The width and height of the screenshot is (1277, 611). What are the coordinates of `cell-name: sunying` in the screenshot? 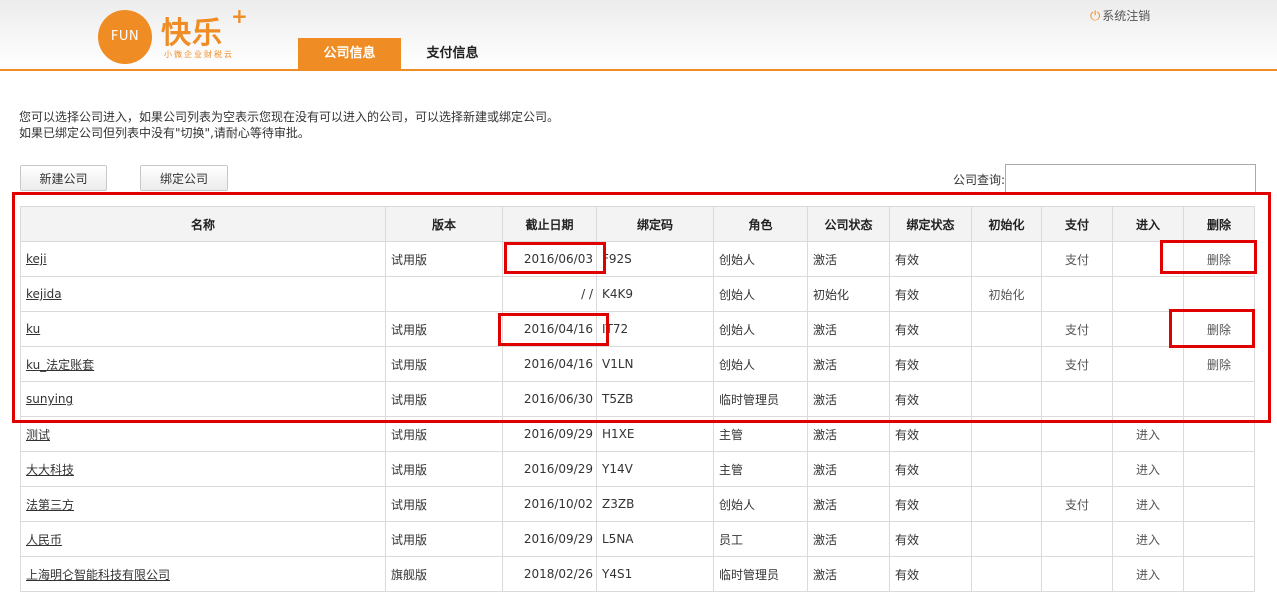 It's located at (203, 399).